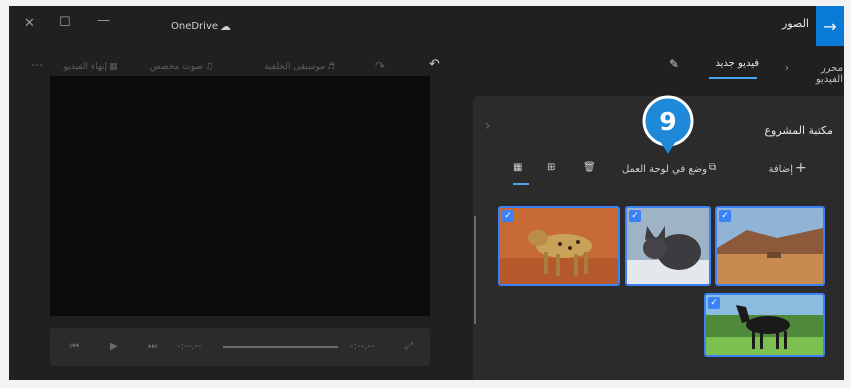 The width and height of the screenshot is (851, 388). What do you see at coordinates (65, 22) in the screenshot?
I see `maximize-window-icon: ☐` at bounding box center [65, 22].